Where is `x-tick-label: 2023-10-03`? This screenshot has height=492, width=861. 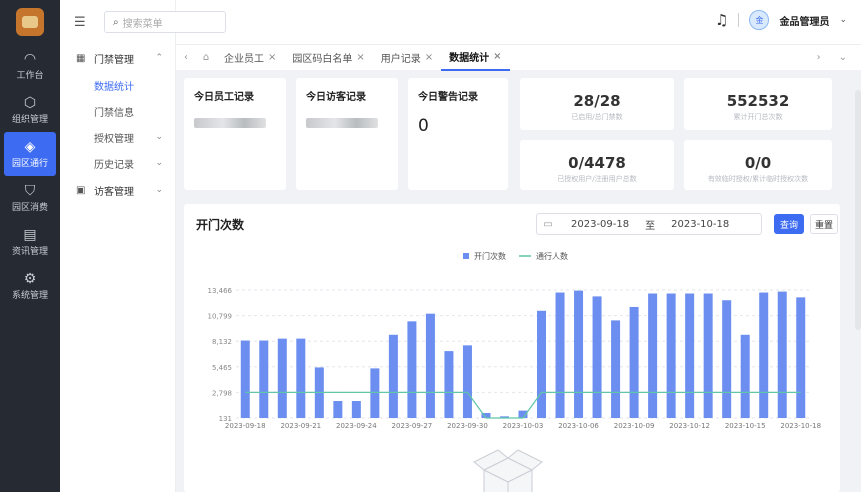 x-tick-label: 2023-10-03 is located at coordinates (523, 426).